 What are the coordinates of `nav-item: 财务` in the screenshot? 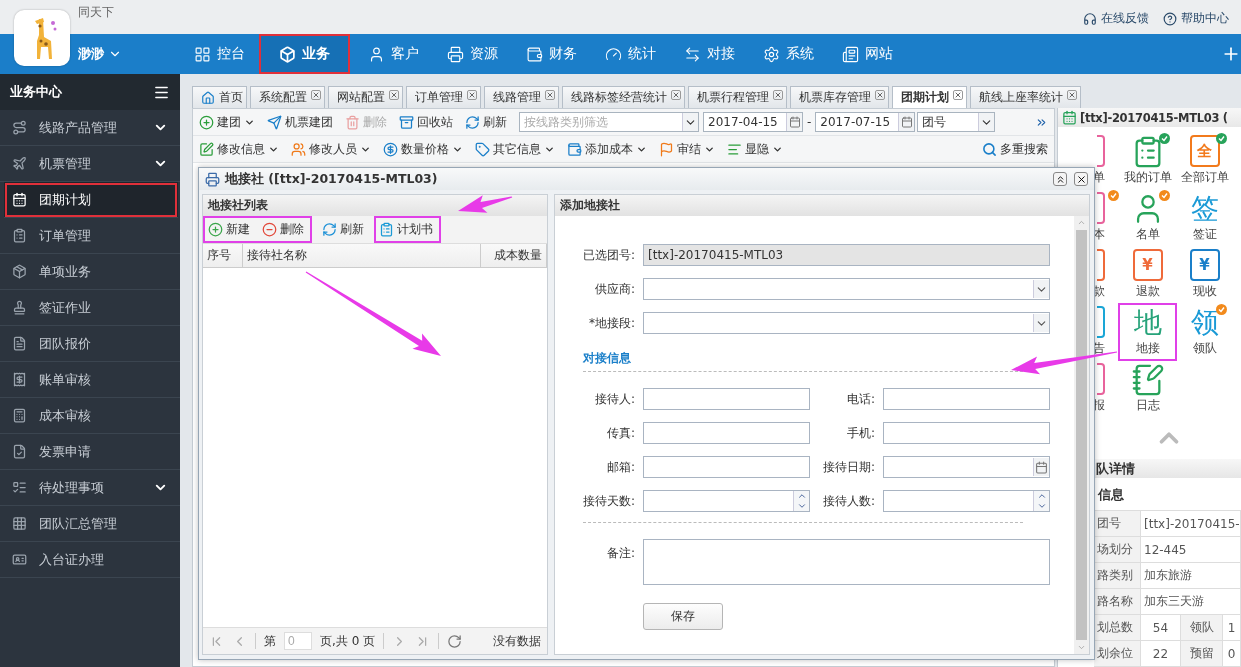 It's located at (551, 54).